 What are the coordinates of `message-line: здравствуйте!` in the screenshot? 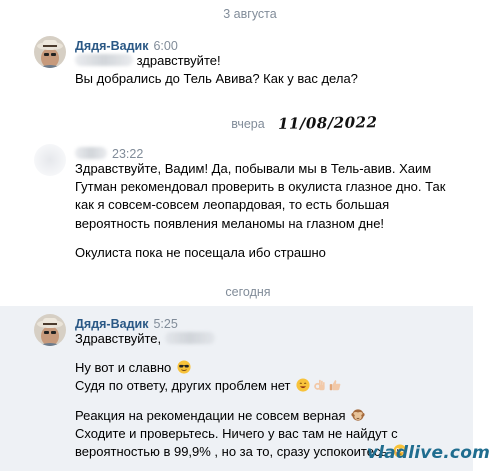 It's located at (178, 60).